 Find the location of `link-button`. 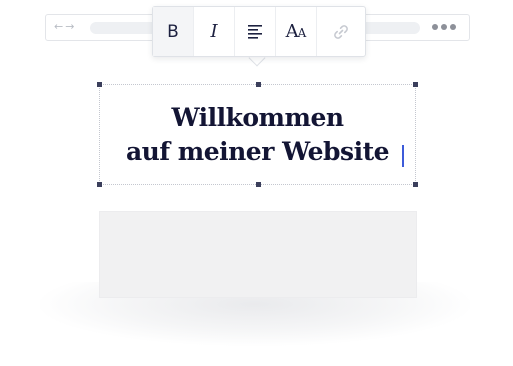

link-button is located at coordinates (341, 31).